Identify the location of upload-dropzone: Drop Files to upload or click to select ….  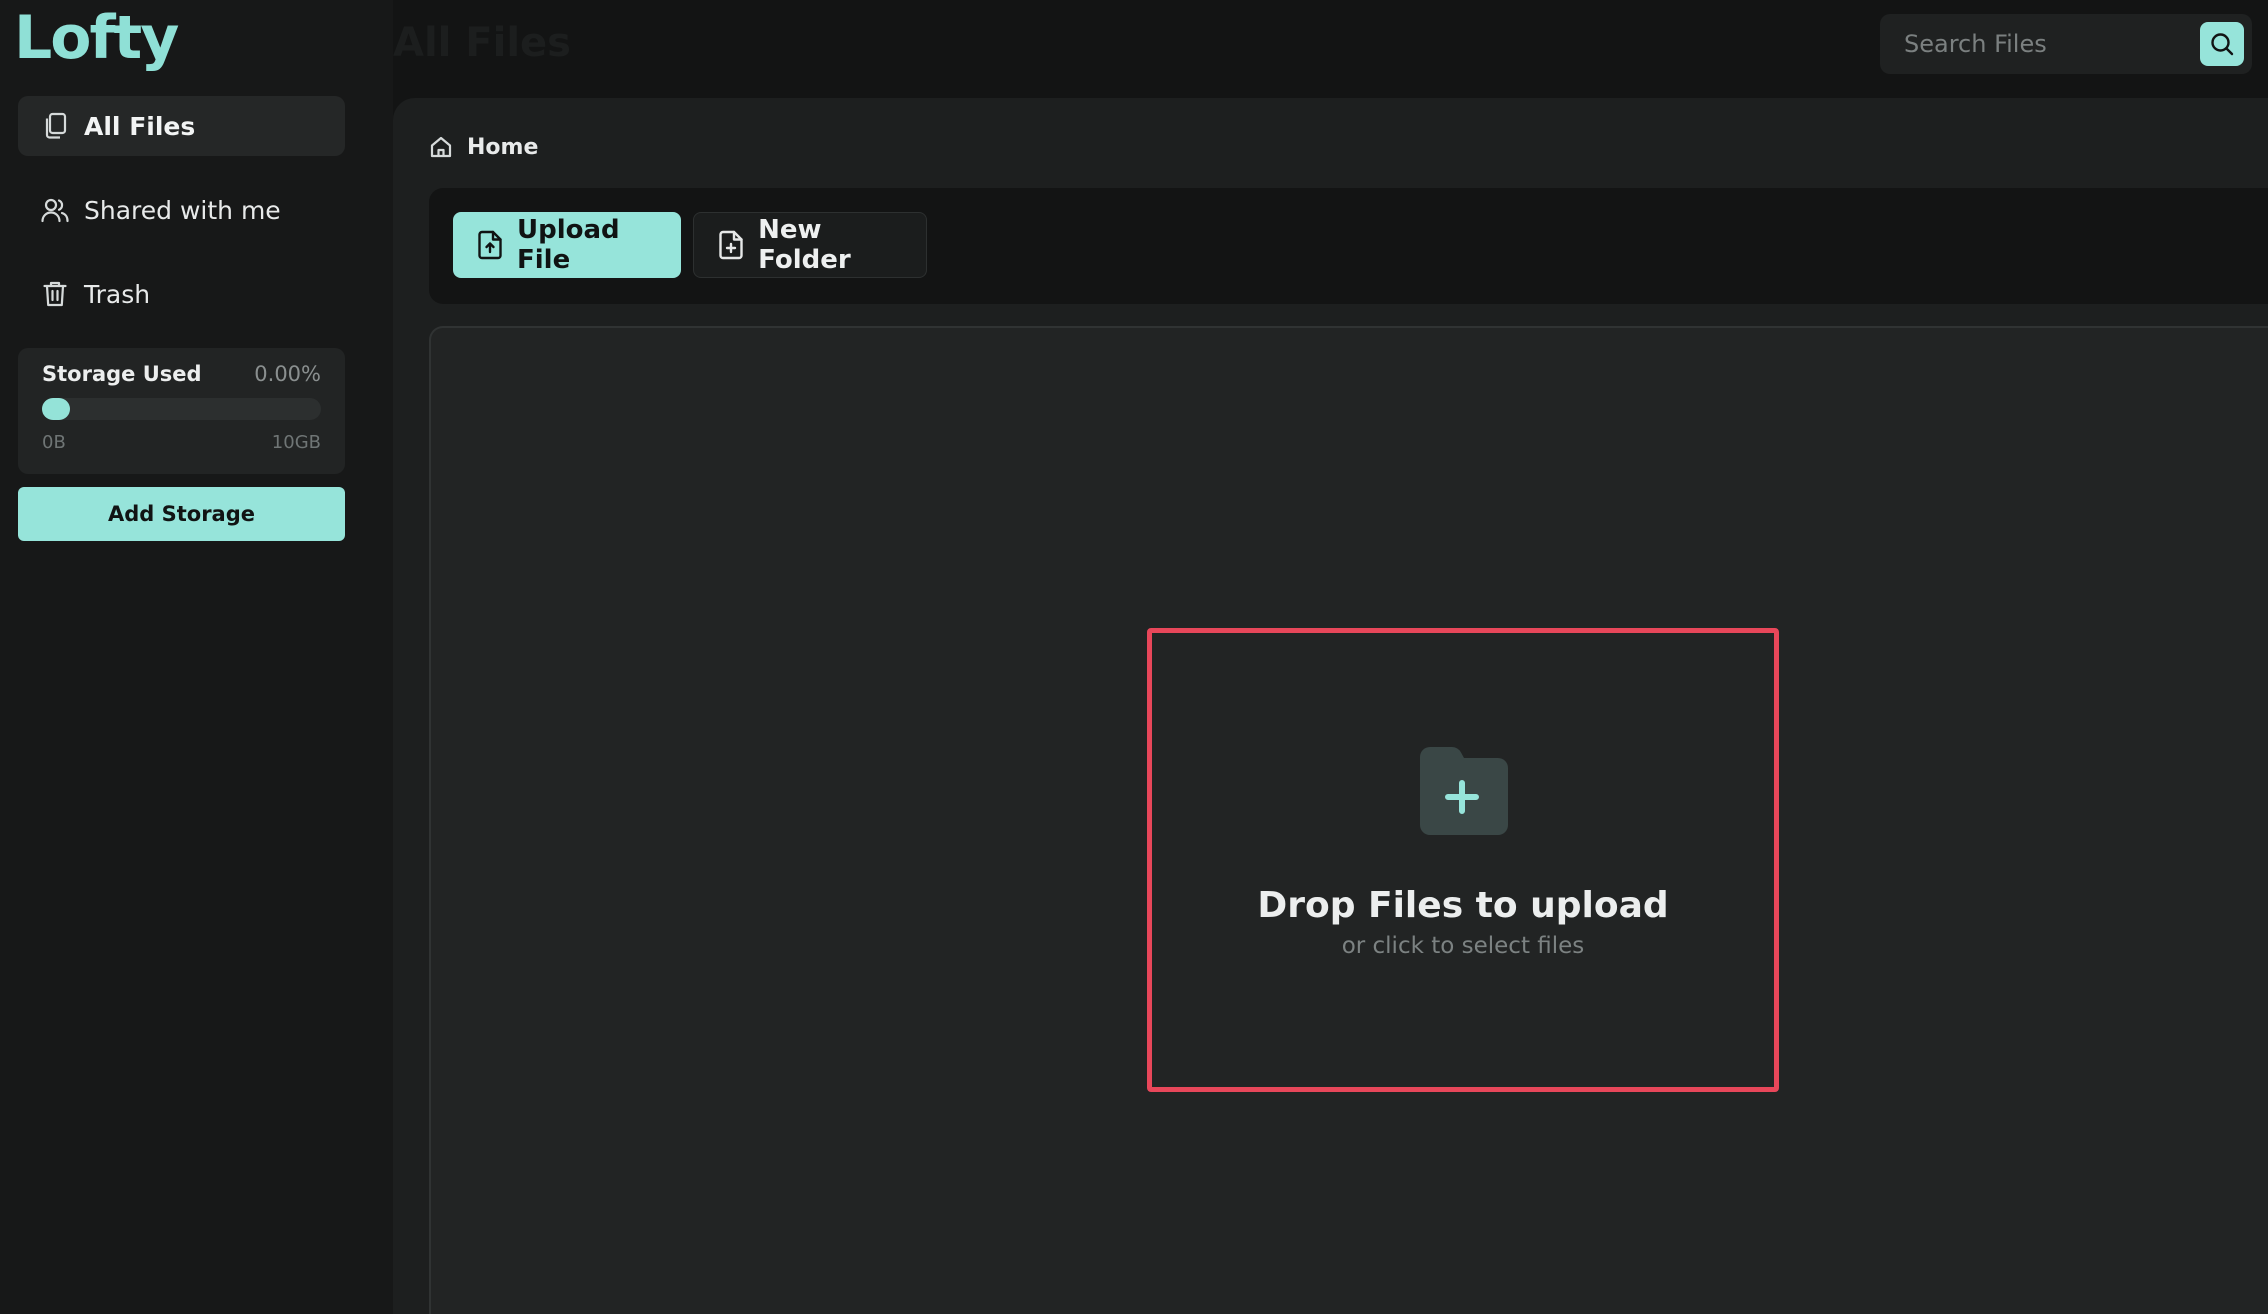
(1463, 860).